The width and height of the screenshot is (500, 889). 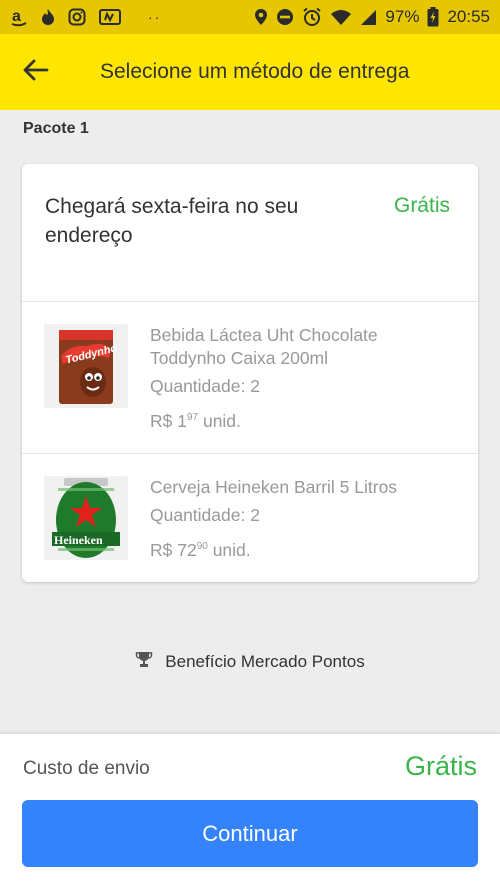 I want to click on benefit-info: Benefício Mercado Pontos, so click(x=250, y=661).